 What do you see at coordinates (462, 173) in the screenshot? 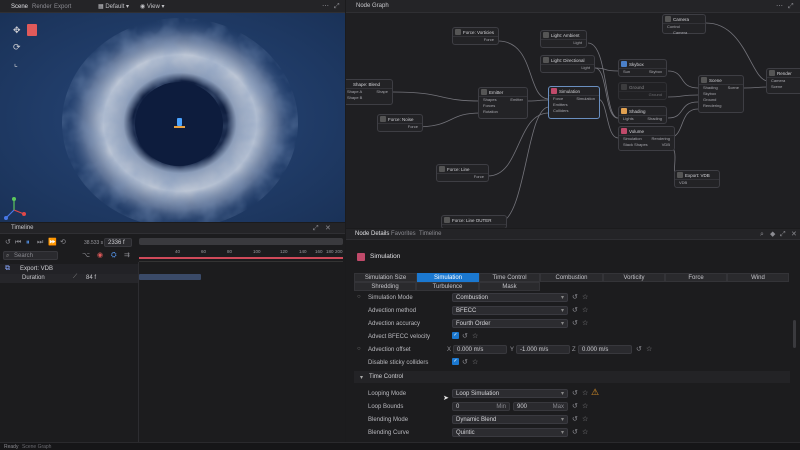
I see `node-force-line: Force: Line Force` at bounding box center [462, 173].